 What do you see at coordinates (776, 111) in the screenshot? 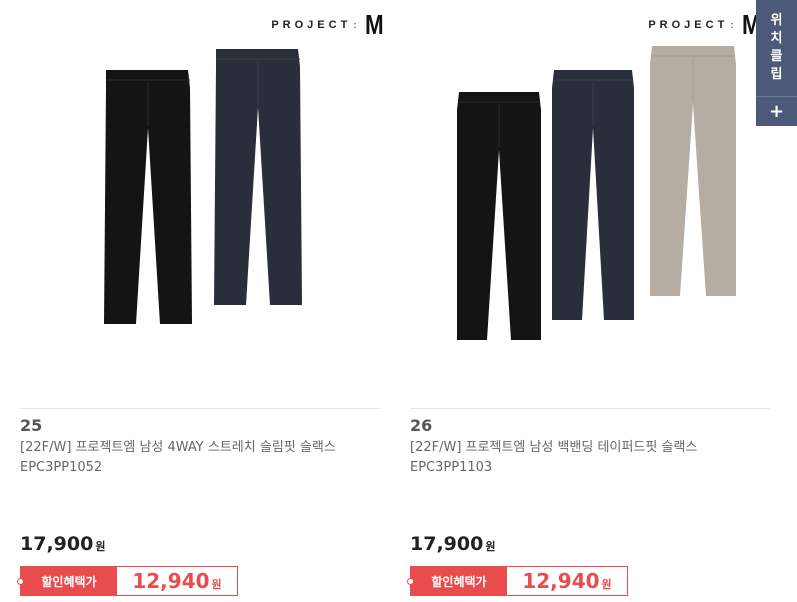
I see `plus-icon: +` at bounding box center [776, 111].